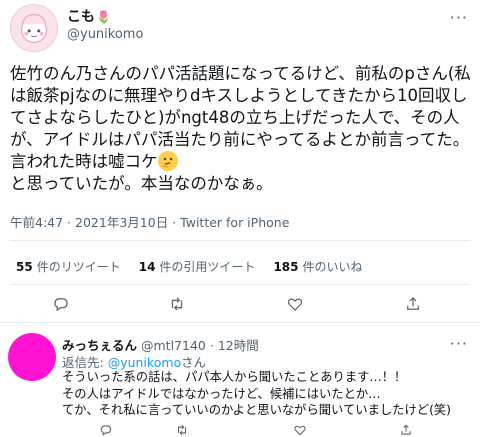 The width and height of the screenshot is (480, 437). I want to click on reply-author-handle: @mtl7140, so click(173, 345).